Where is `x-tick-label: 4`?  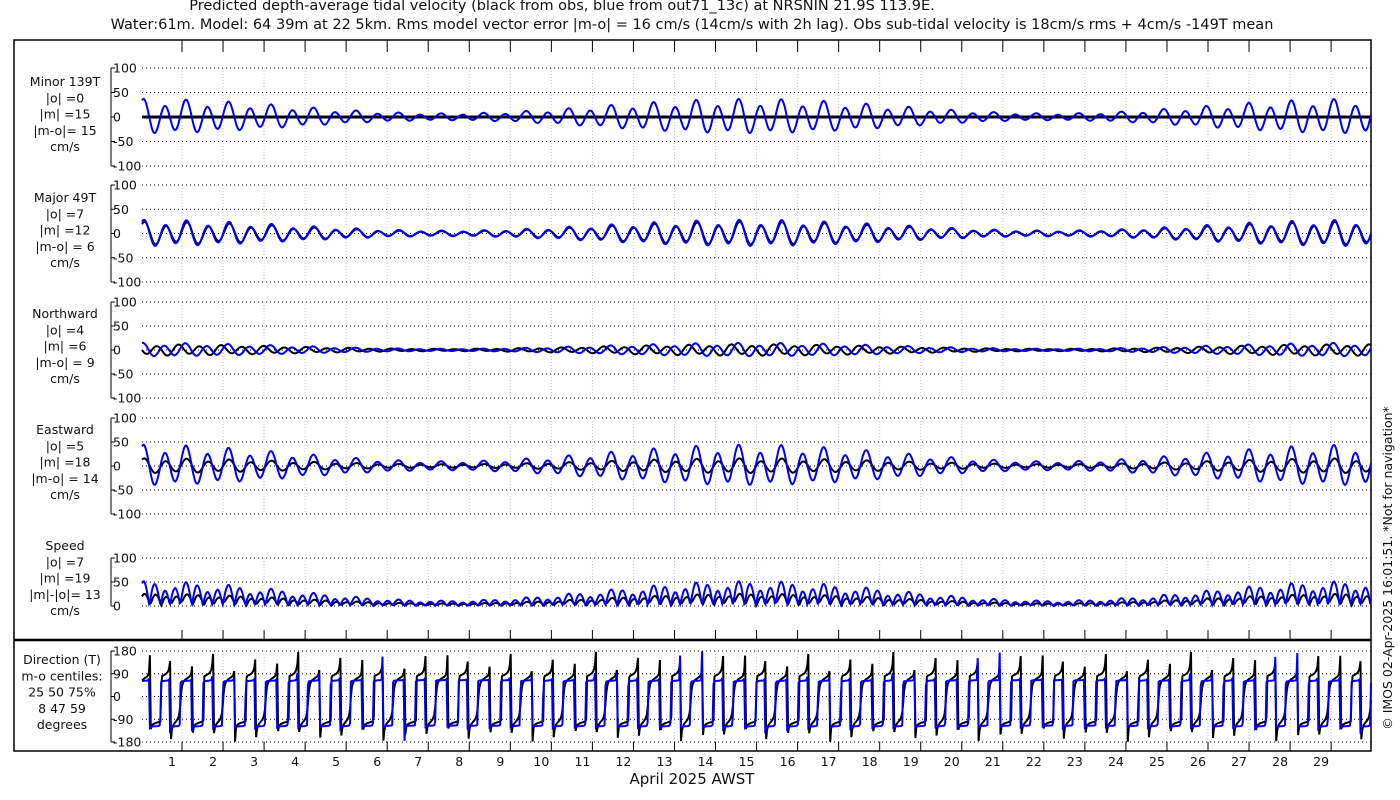 x-tick-label: 4 is located at coordinates (295, 761).